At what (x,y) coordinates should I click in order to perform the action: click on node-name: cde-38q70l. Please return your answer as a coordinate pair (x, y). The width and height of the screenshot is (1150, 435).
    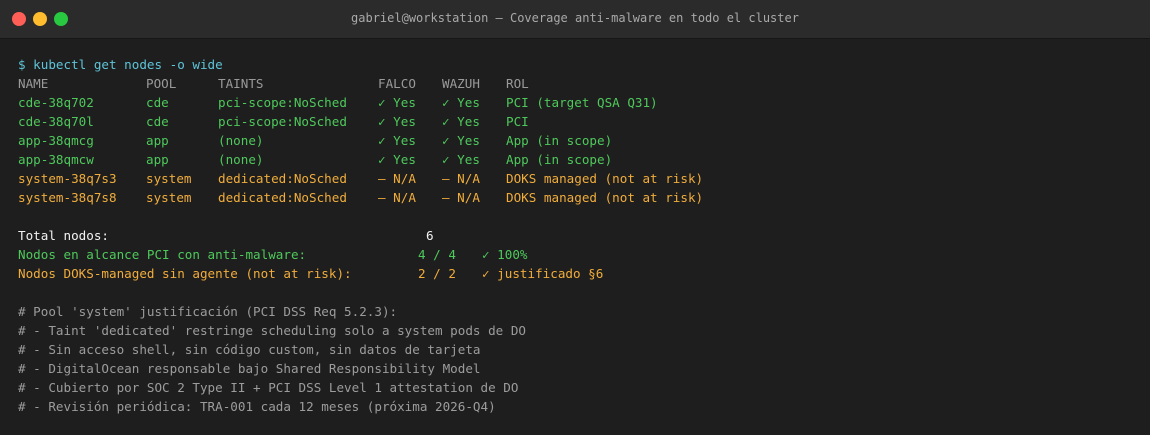
    Looking at the image, I should click on (56, 121).